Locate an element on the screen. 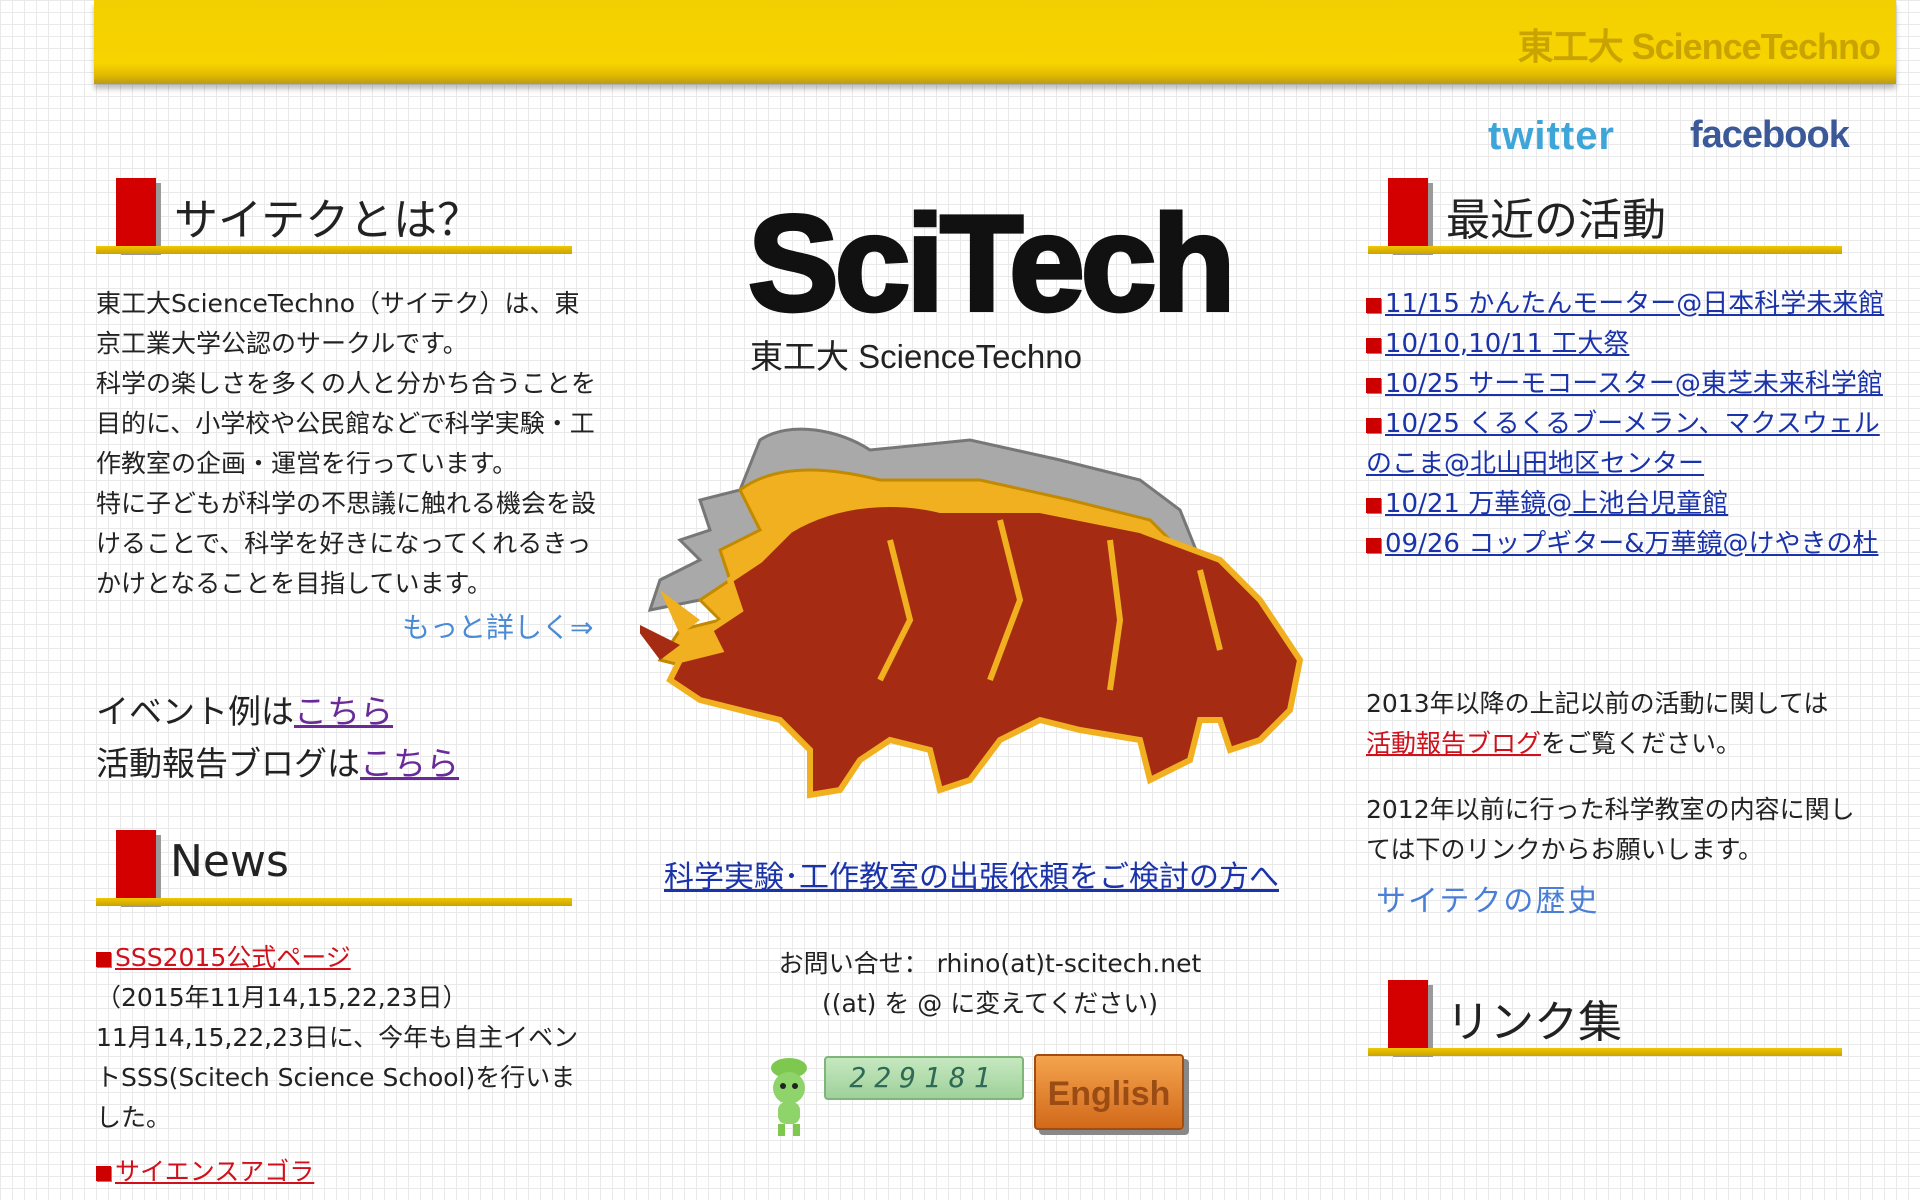 This screenshot has height=1200, width=1920. links-heading-text: リンク集 is located at coordinates (1534, 1022).